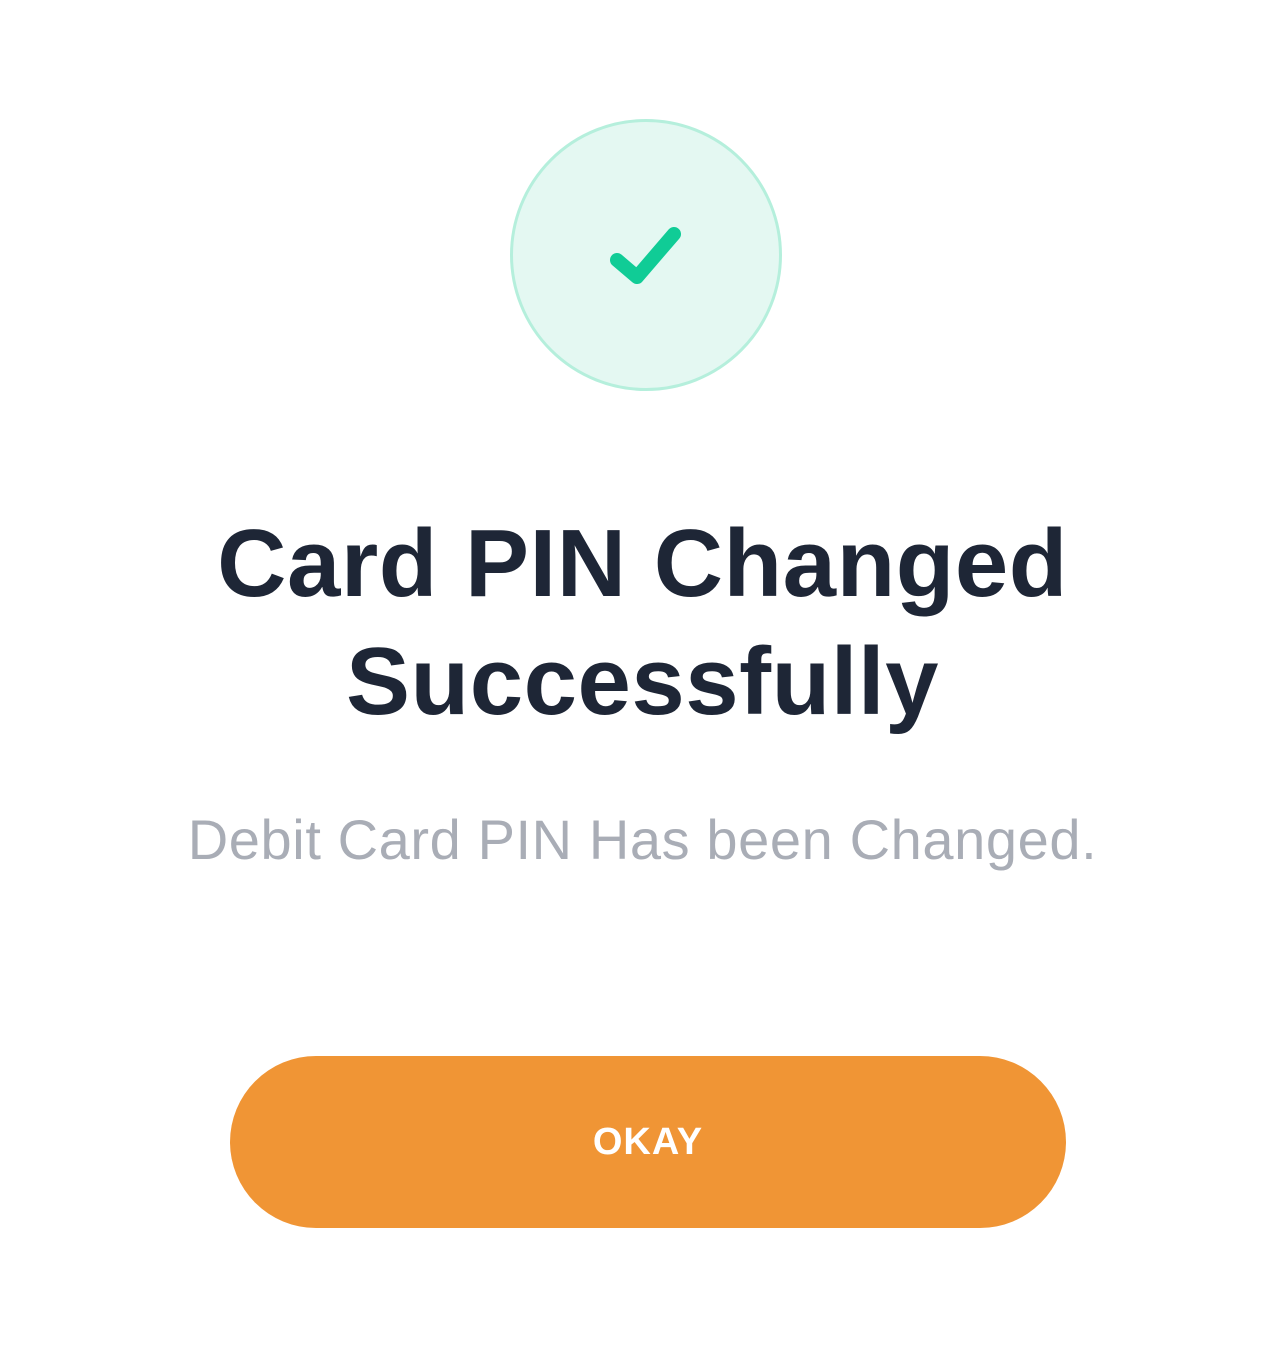 This screenshot has width=1285, height=1349. I want to click on okay-button-label: OKAY, so click(648, 1141).